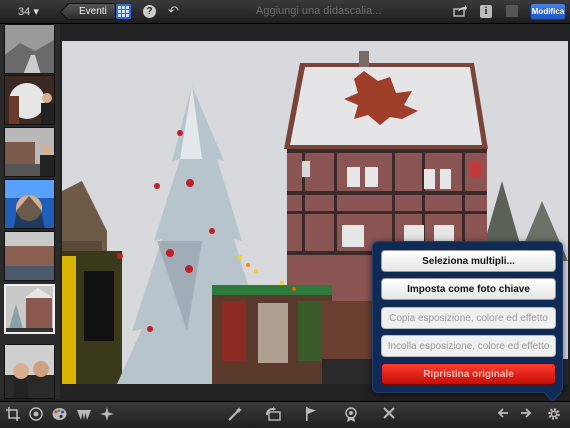 The width and height of the screenshot is (570, 428). Describe the element at coordinates (285, 414) in the screenshot. I see `bottom-toolbar` at that location.